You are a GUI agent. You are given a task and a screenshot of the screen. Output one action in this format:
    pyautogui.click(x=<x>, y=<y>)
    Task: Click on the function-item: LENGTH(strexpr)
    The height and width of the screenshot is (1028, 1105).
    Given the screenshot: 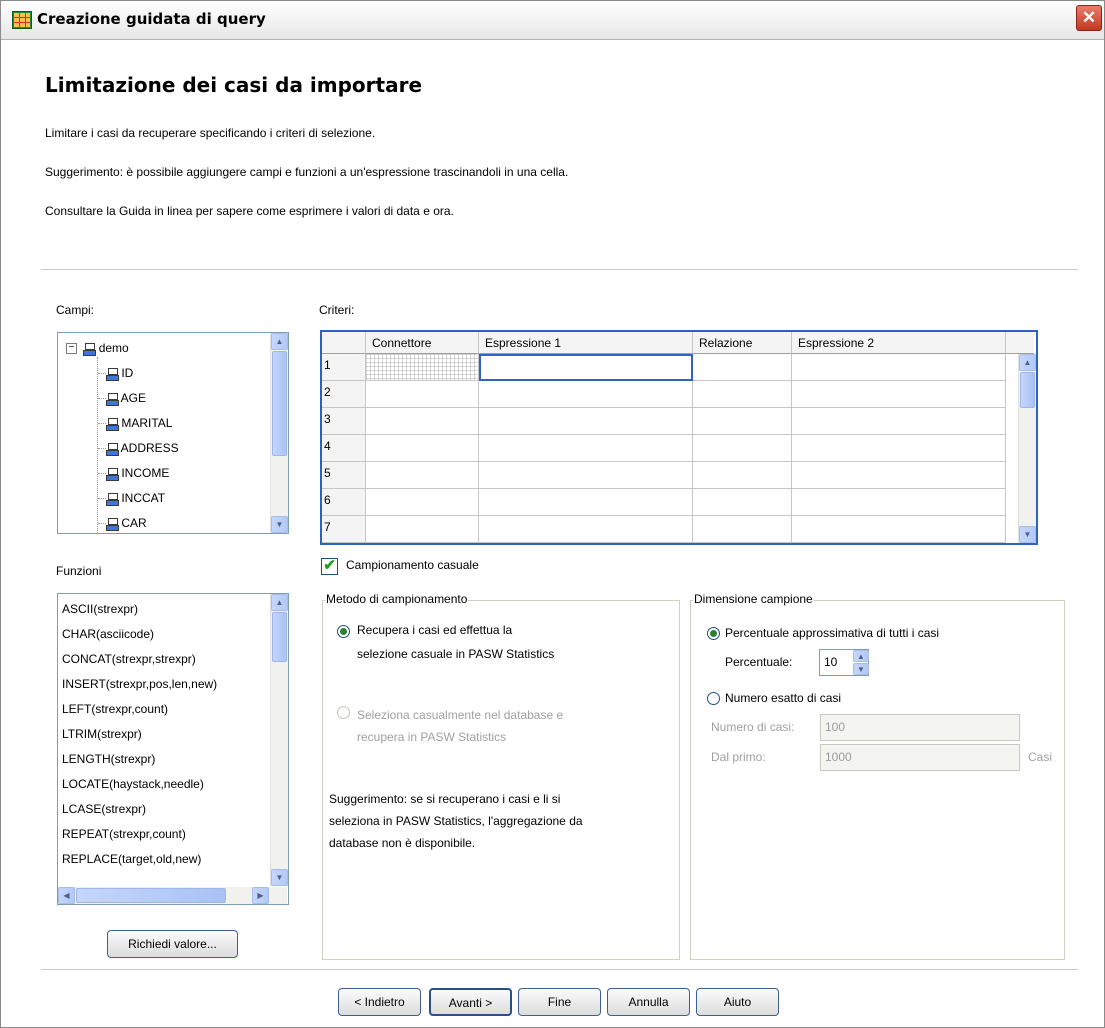 What is the action you would take?
    pyautogui.click(x=108, y=759)
    